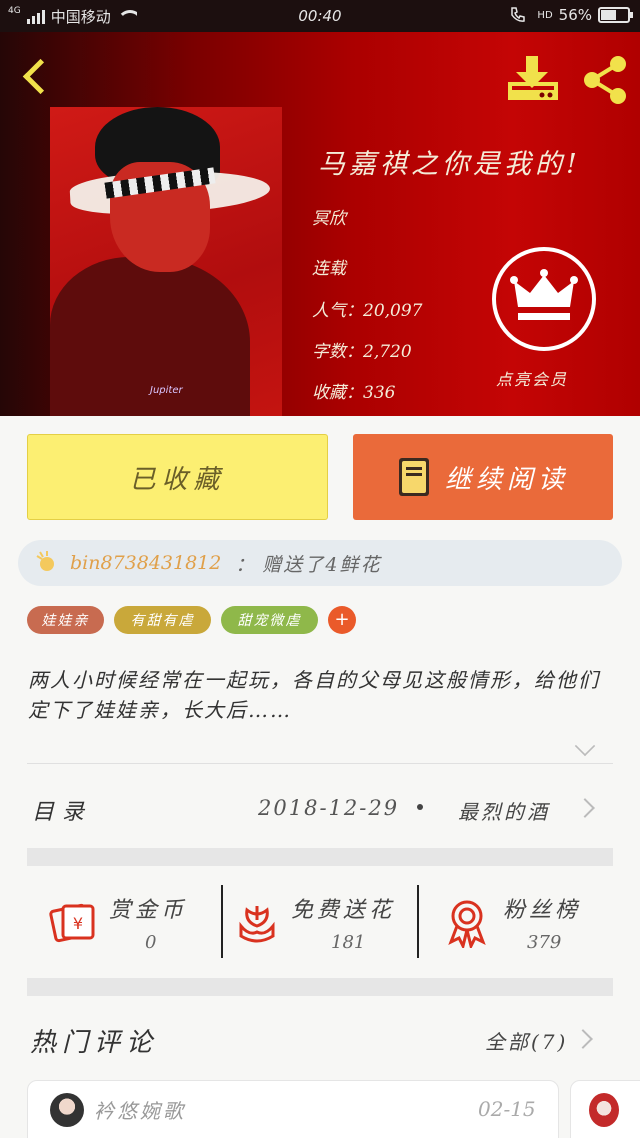  What do you see at coordinates (575, 15) in the screenshot?
I see `battery-percent: 56%` at bounding box center [575, 15].